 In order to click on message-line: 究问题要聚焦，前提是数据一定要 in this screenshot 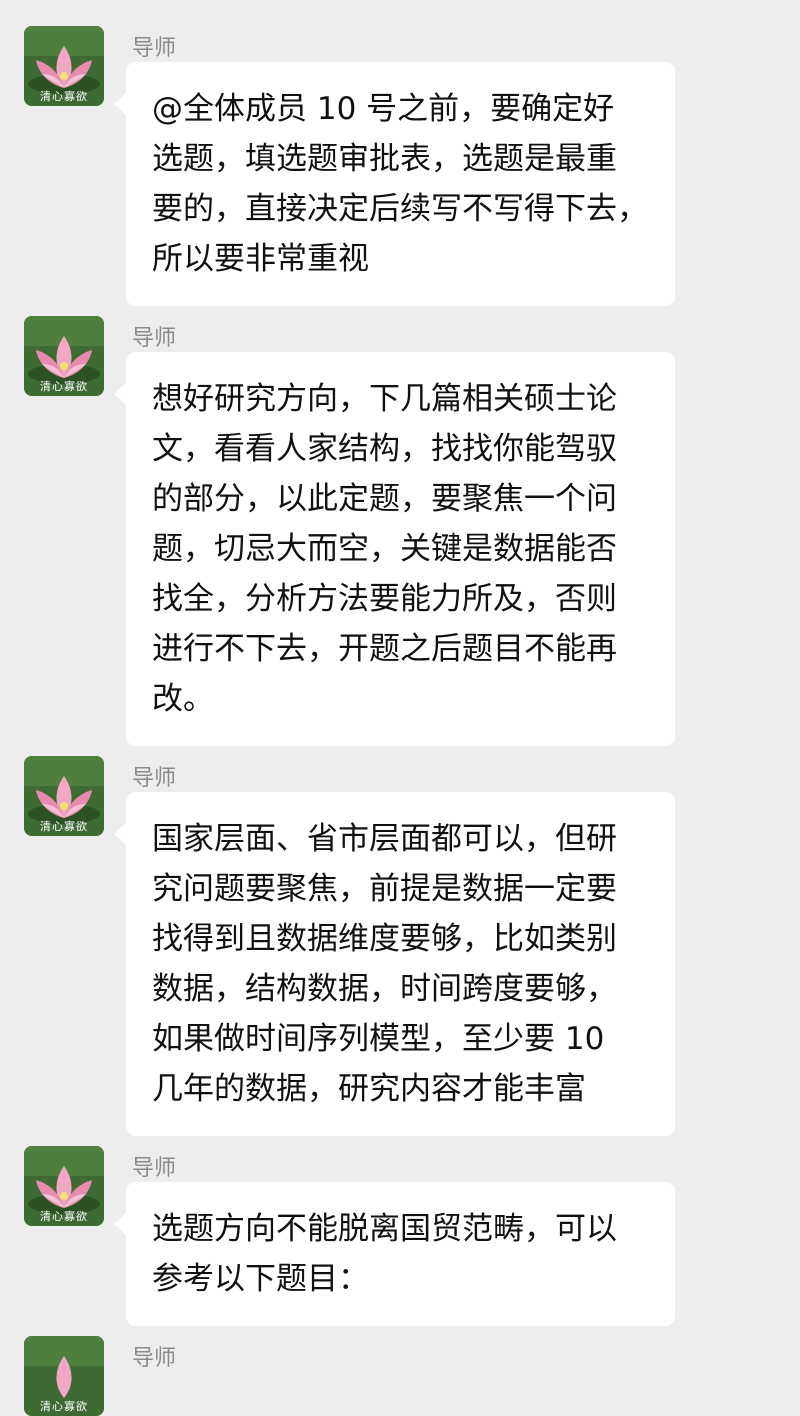, I will do `click(384, 889)`.